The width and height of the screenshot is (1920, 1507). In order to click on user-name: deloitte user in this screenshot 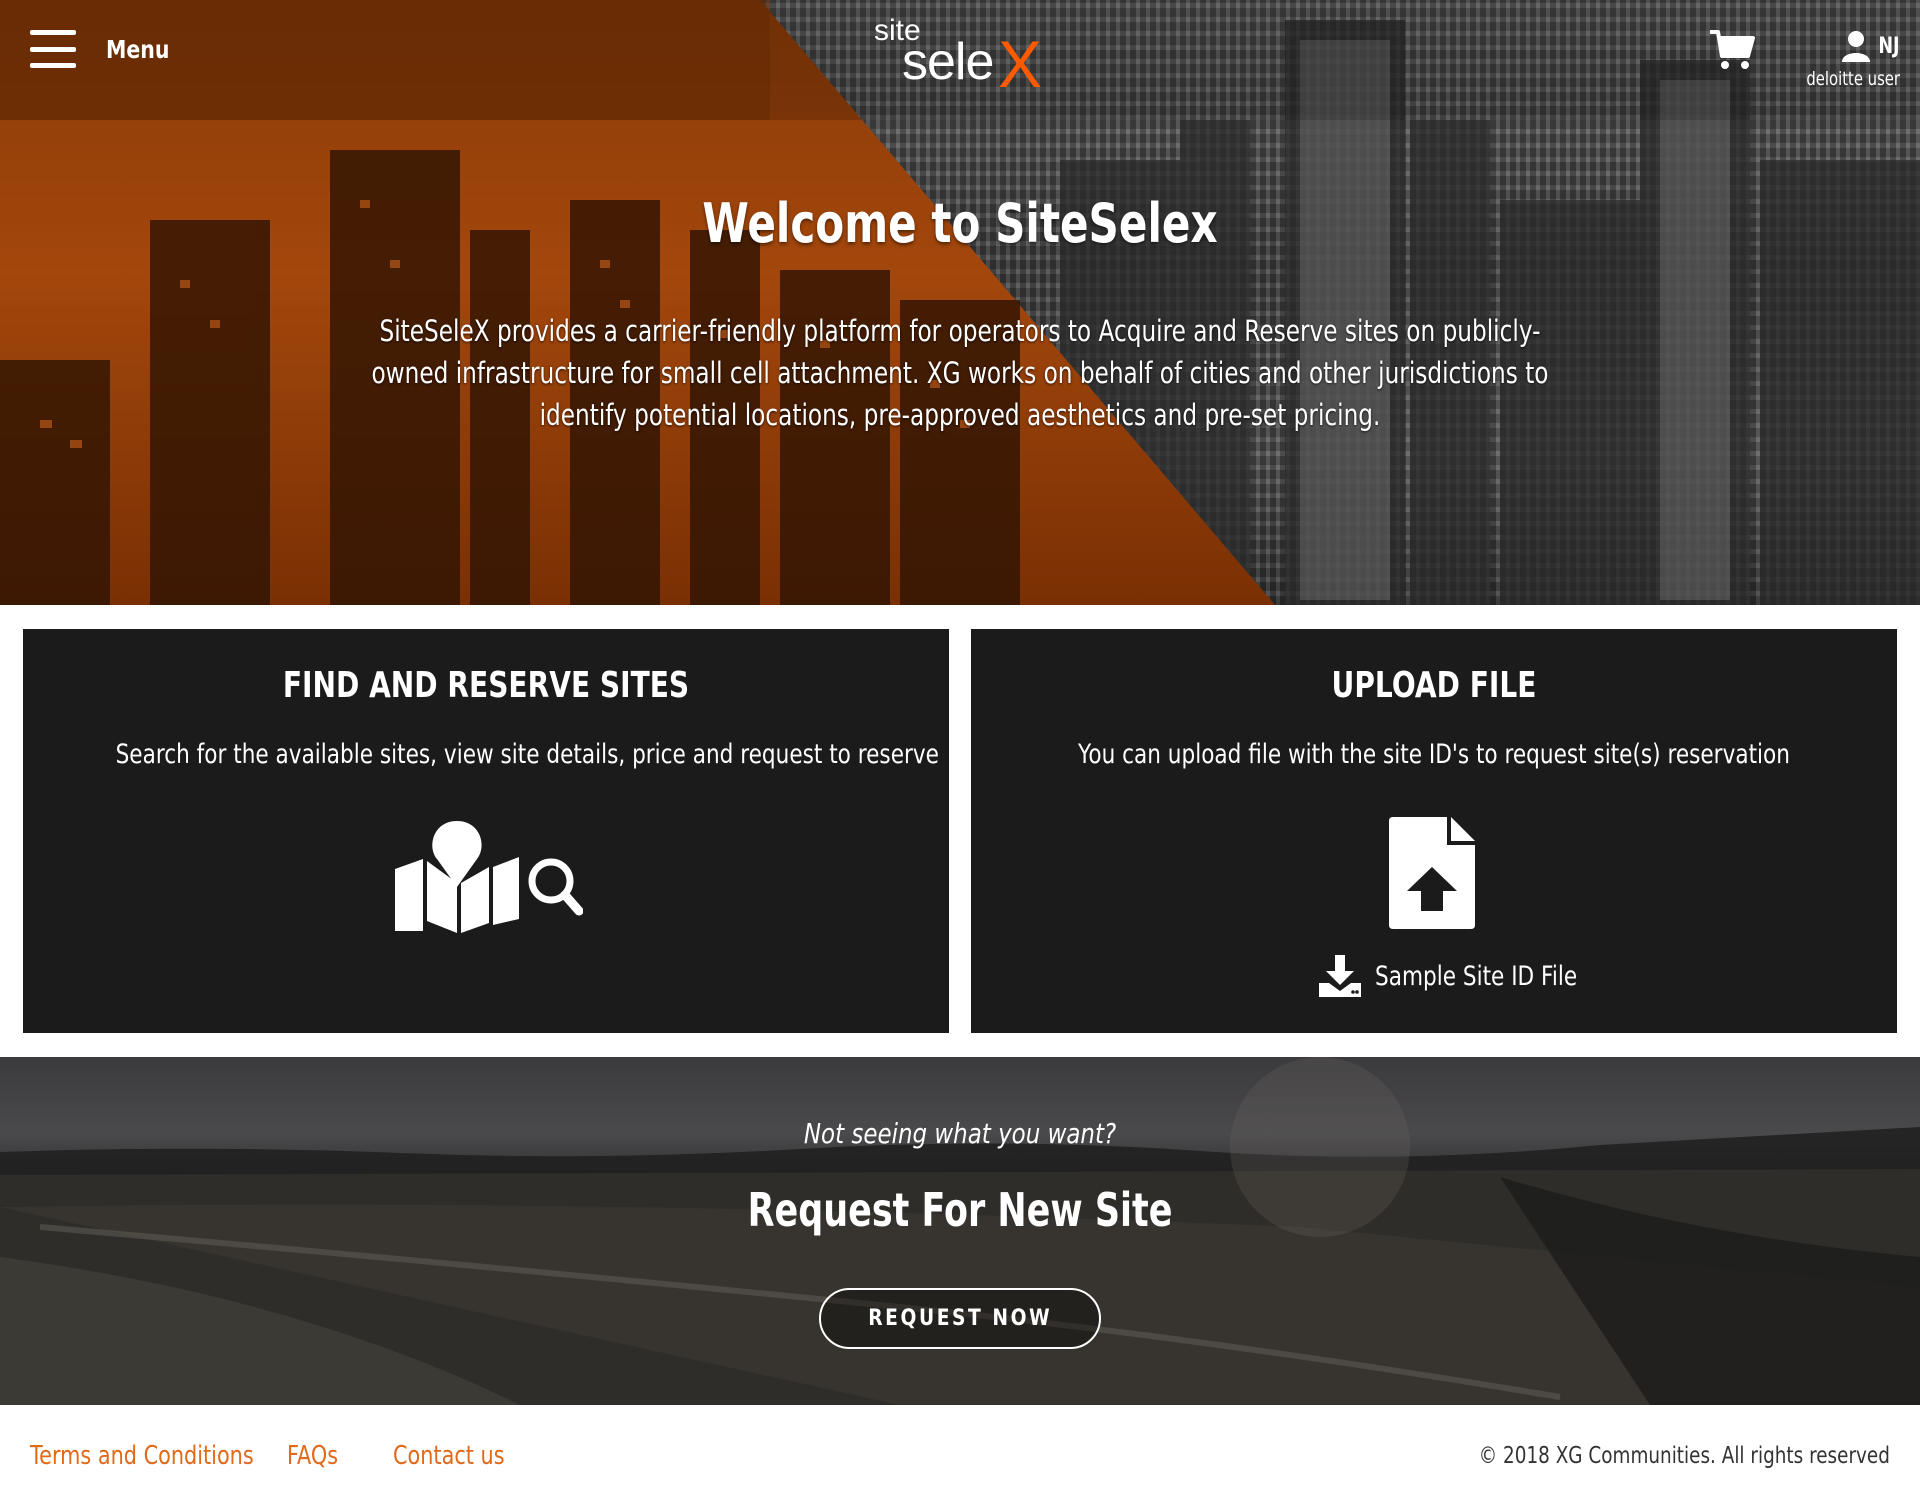, I will do `click(1853, 79)`.